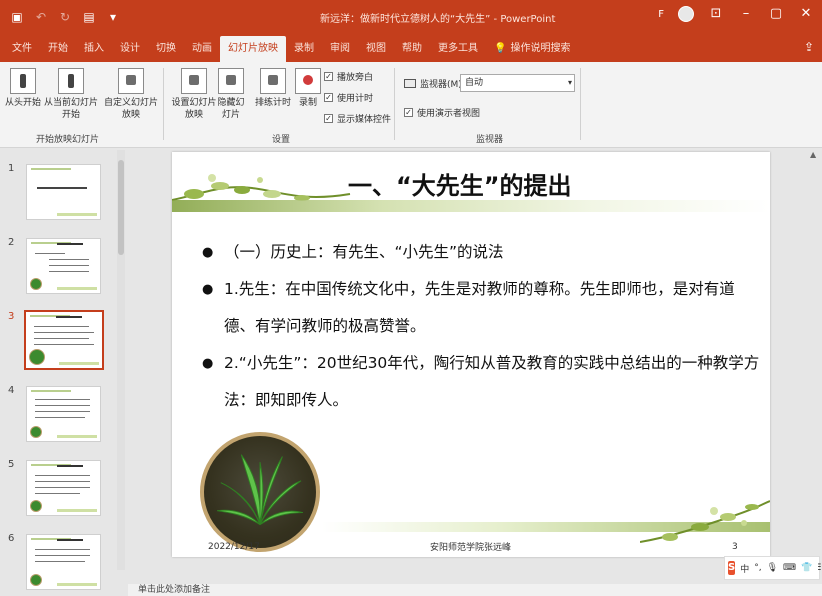  What do you see at coordinates (58, 49) in the screenshot?
I see `tab-home: 开始` at bounding box center [58, 49].